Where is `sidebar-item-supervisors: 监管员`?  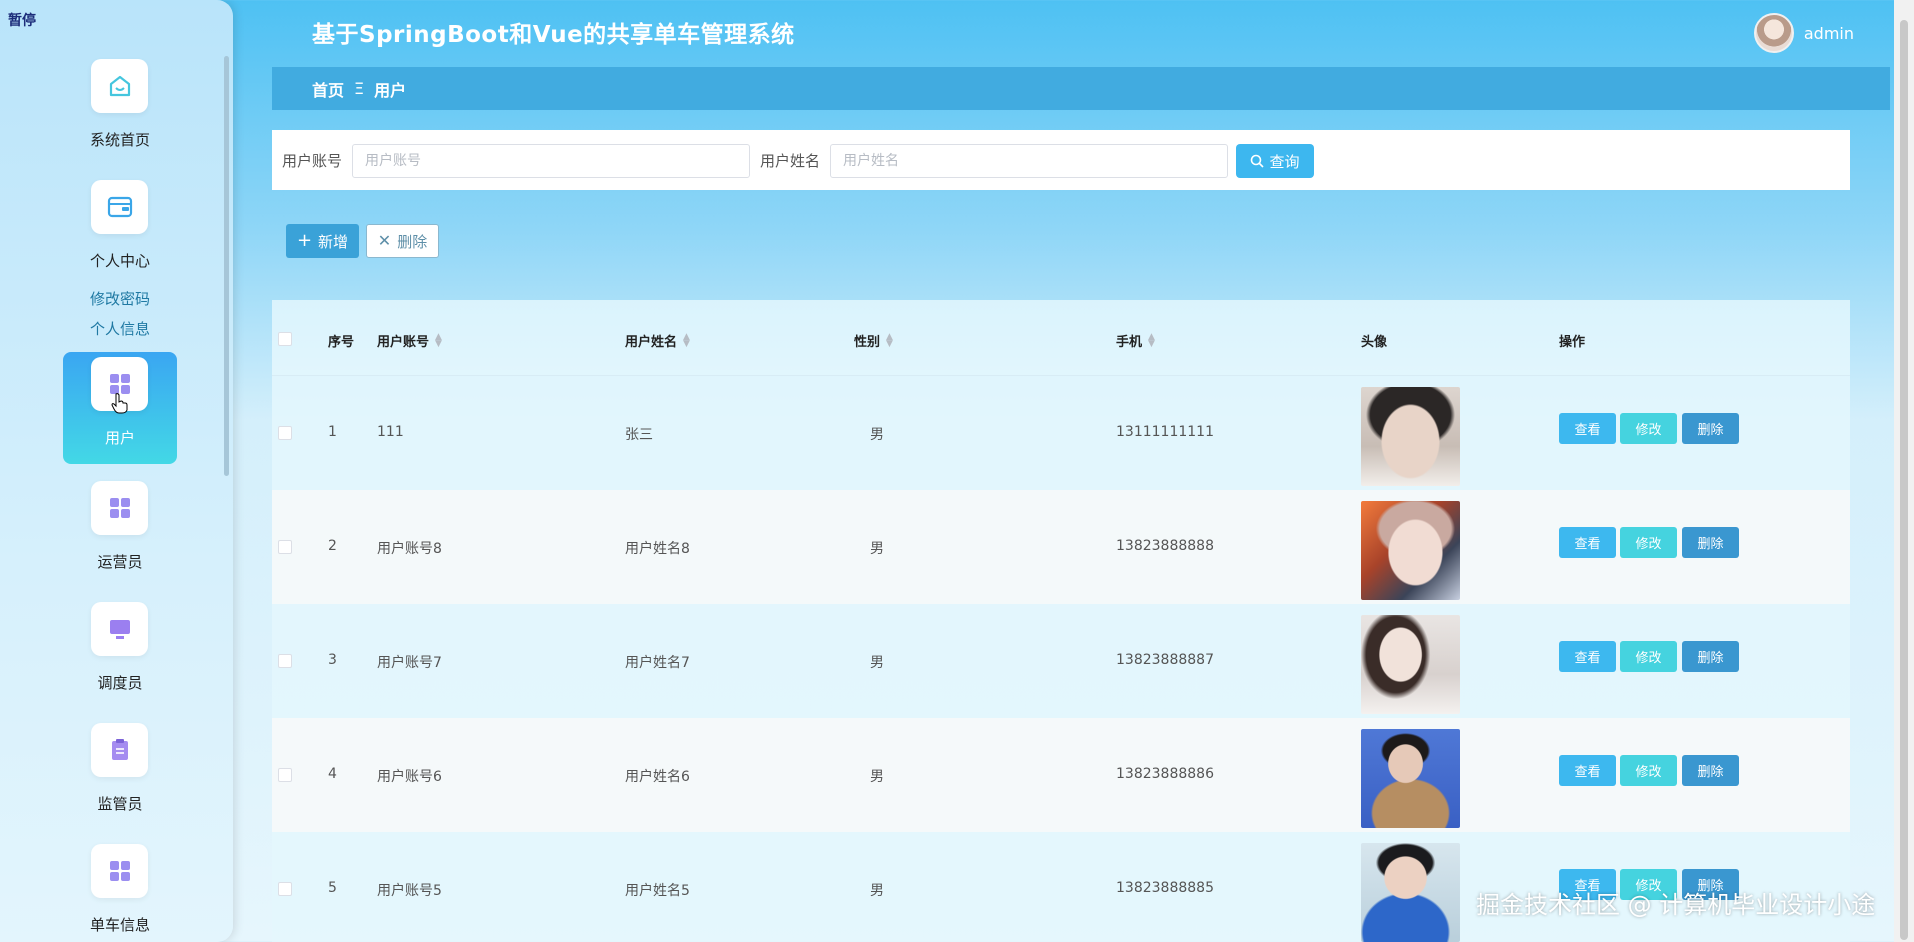 sidebar-item-supervisors: 监管员 is located at coordinates (120, 774).